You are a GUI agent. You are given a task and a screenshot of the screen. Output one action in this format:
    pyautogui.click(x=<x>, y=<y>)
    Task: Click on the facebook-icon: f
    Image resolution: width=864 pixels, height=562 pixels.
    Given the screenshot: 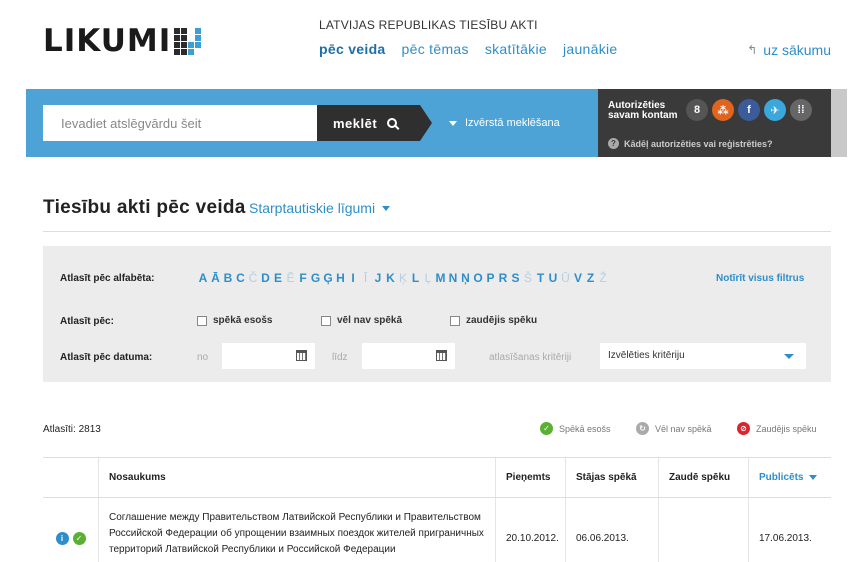 What is the action you would take?
    pyautogui.click(x=749, y=110)
    